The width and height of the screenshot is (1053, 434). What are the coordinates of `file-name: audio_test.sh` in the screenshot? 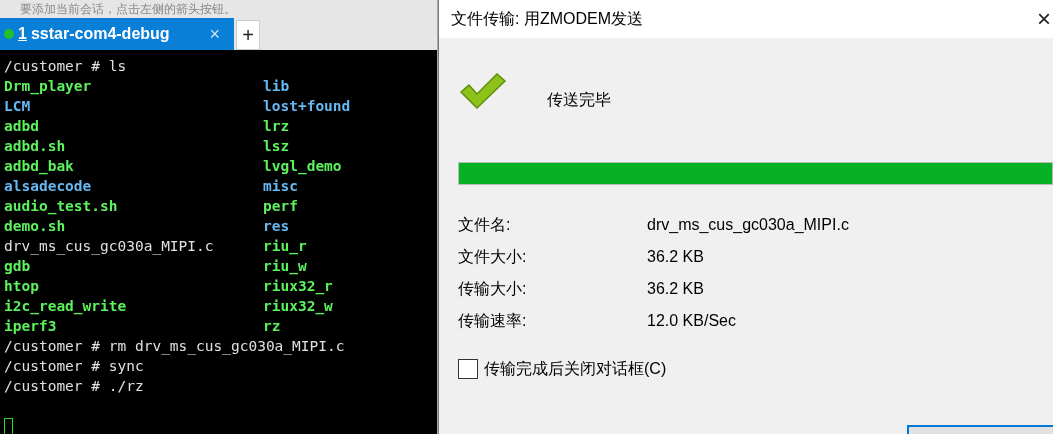 It's located at (61, 206).